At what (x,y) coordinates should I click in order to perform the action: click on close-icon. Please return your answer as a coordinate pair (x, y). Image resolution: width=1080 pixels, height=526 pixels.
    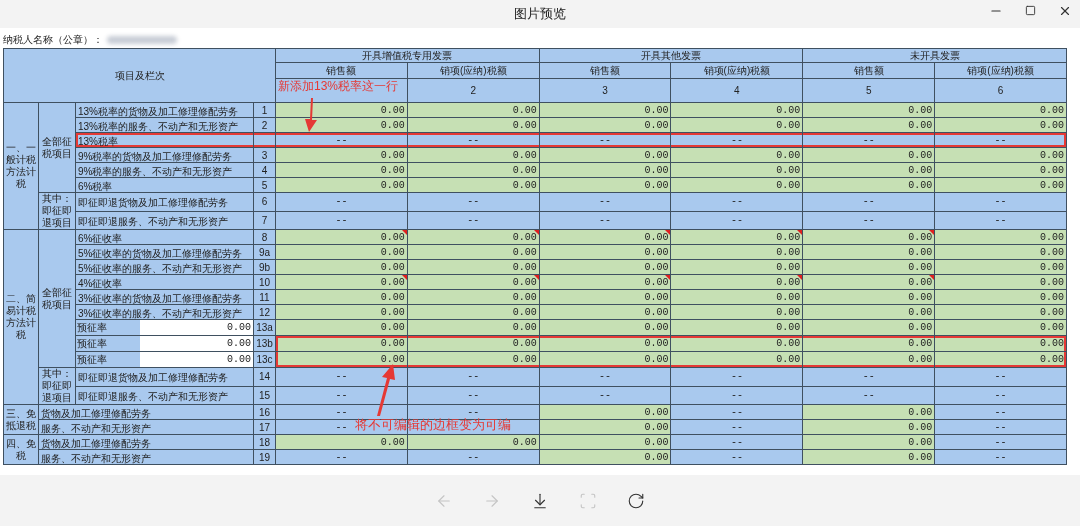
    Looking at the image, I should click on (1065, 11).